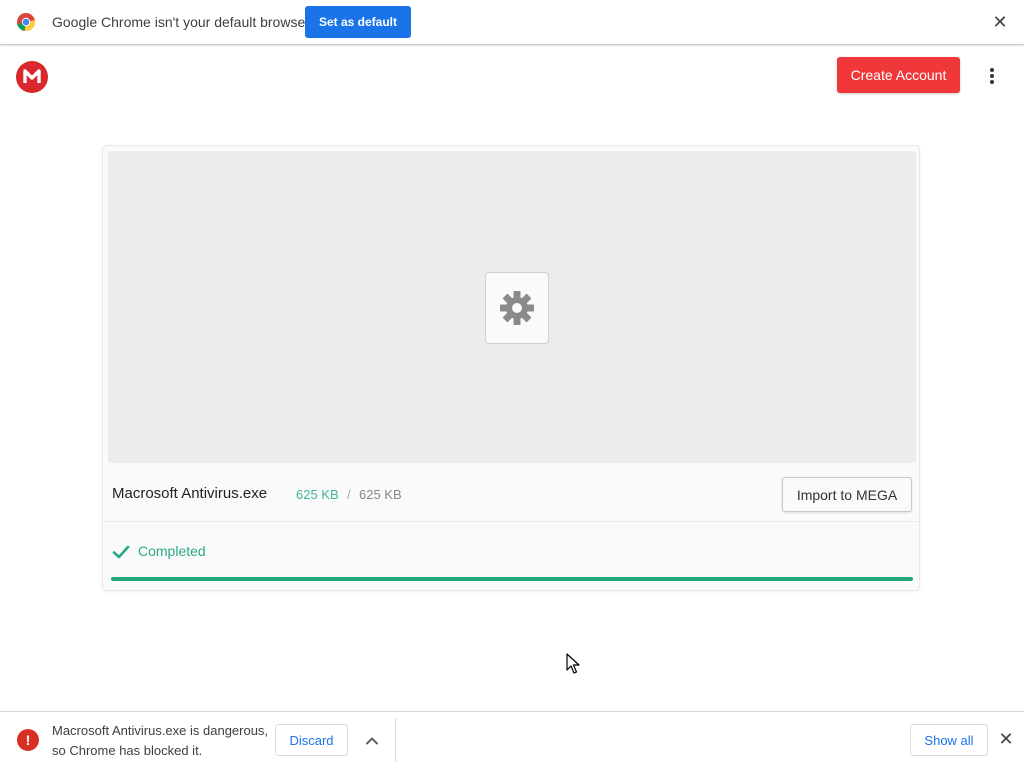  I want to click on discard-button: Discard, so click(311, 740).